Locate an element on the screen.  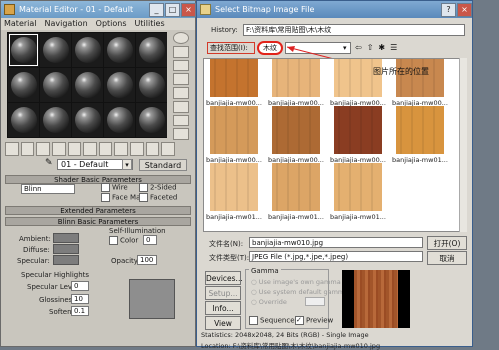
maximize-button: □ is located at coordinates (172, 10).